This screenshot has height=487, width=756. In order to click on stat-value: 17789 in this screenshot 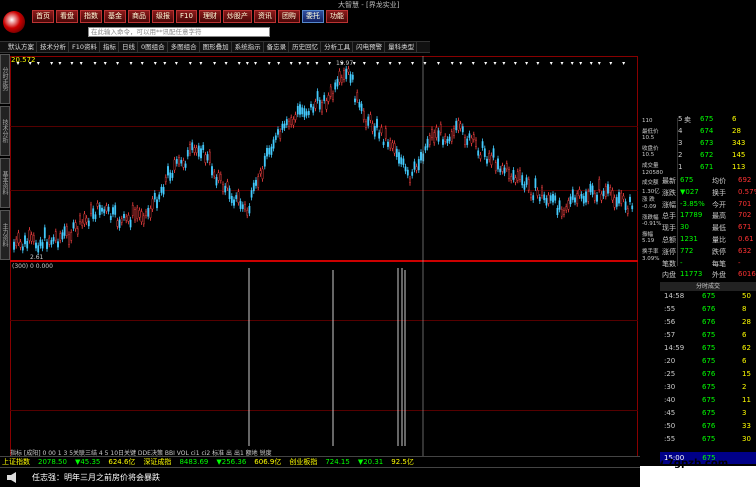, I will do `click(691, 215)`.